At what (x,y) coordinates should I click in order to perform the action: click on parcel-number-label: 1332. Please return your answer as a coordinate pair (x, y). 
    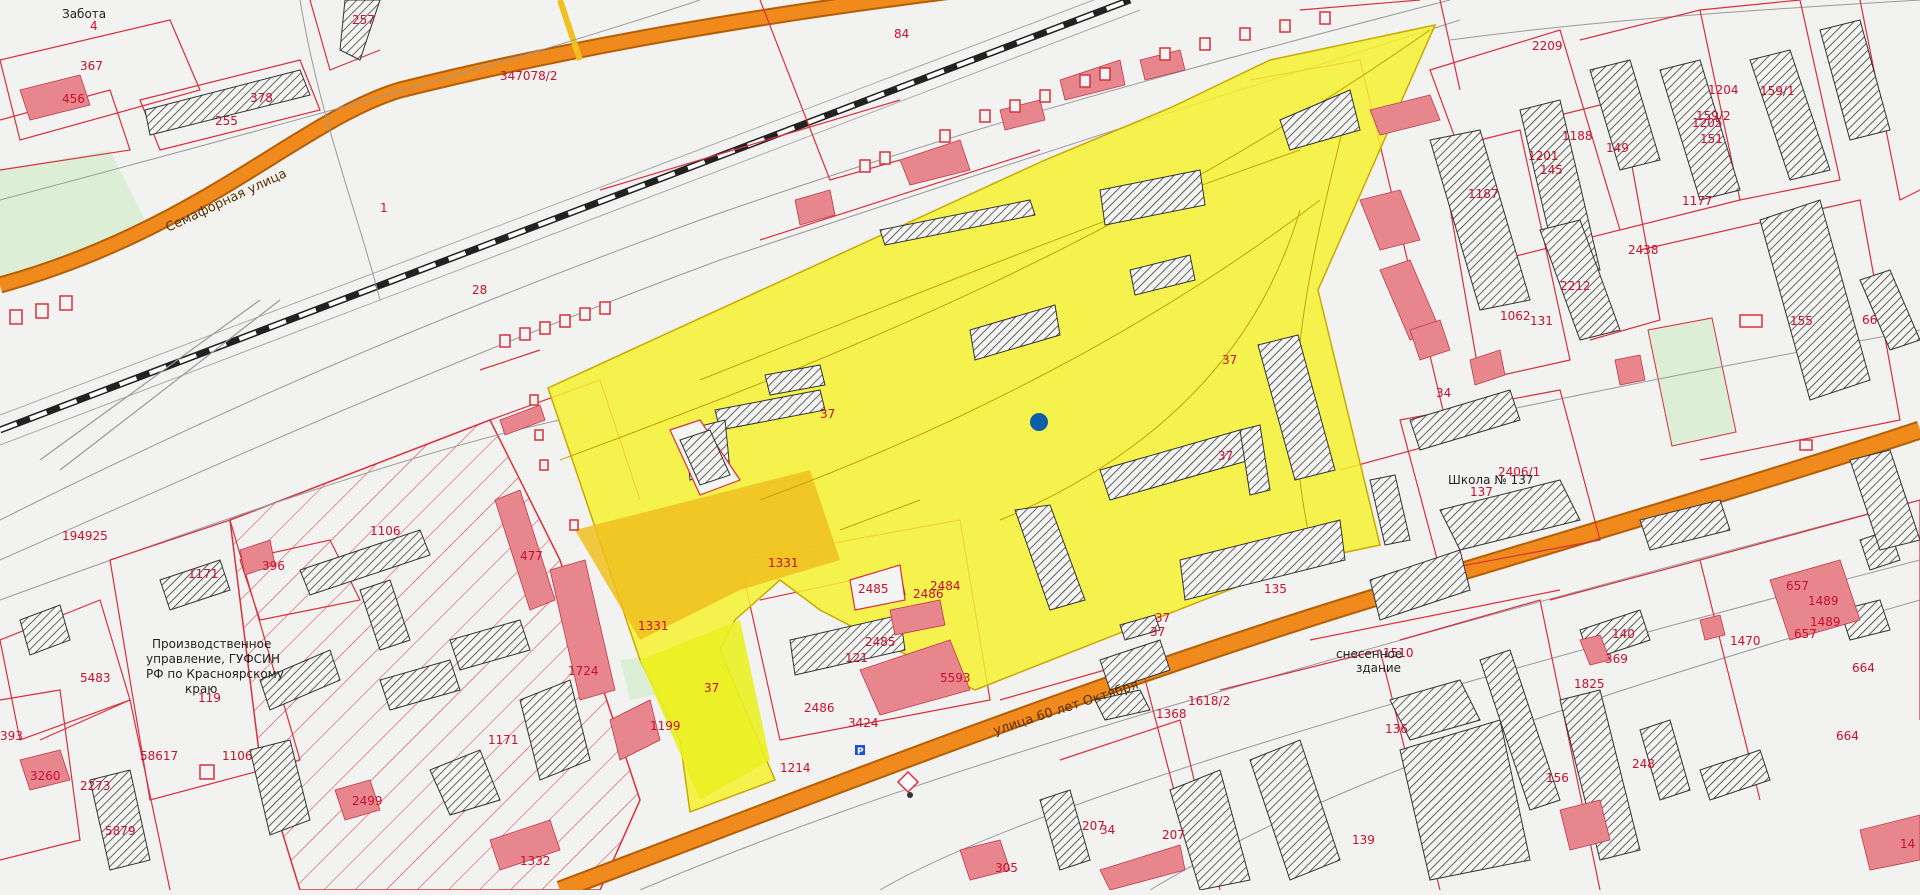
    Looking at the image, I should click on (535, 861).